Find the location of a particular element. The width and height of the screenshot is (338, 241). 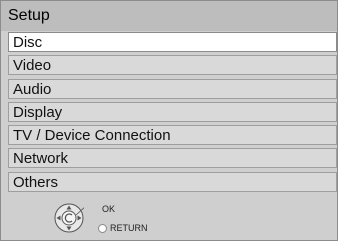

menu-item-display: Display is located at coordinates (172, 111).